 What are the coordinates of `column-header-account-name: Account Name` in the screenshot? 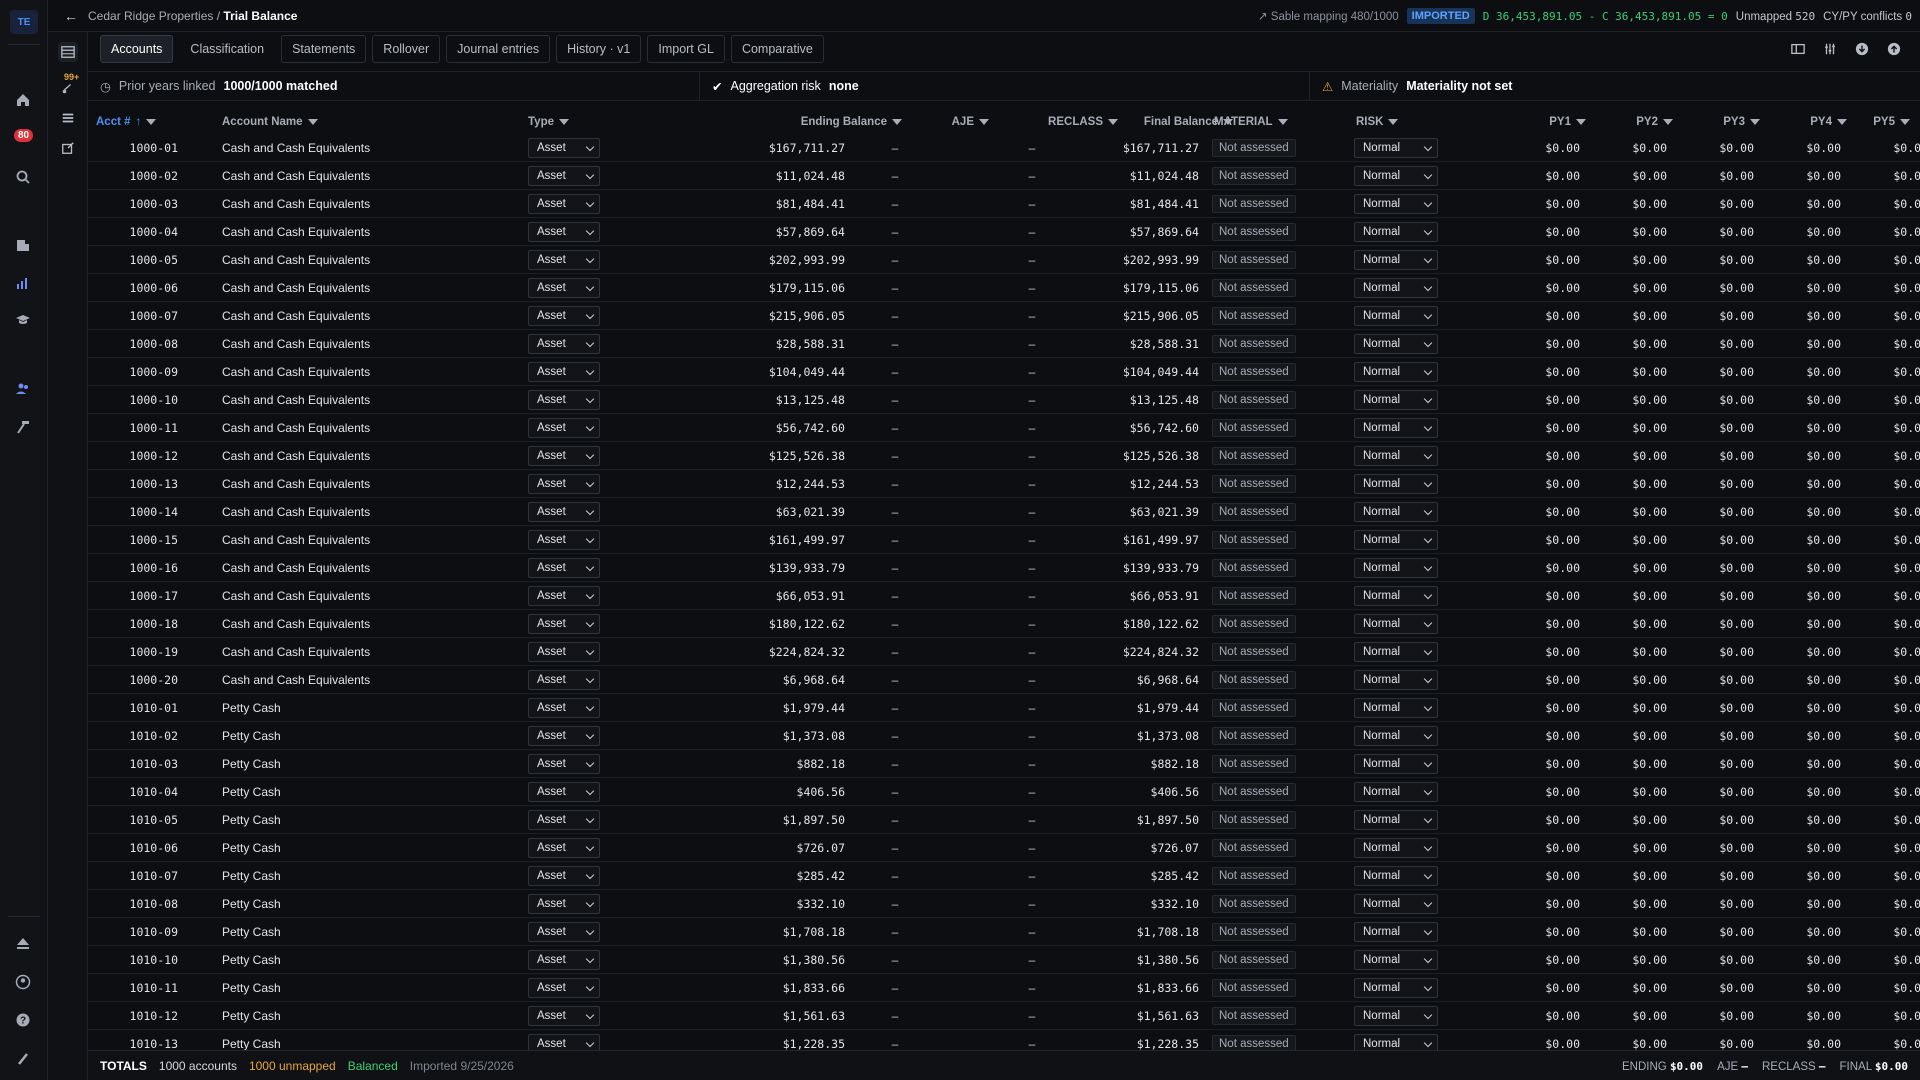 It's located at (270, 122).